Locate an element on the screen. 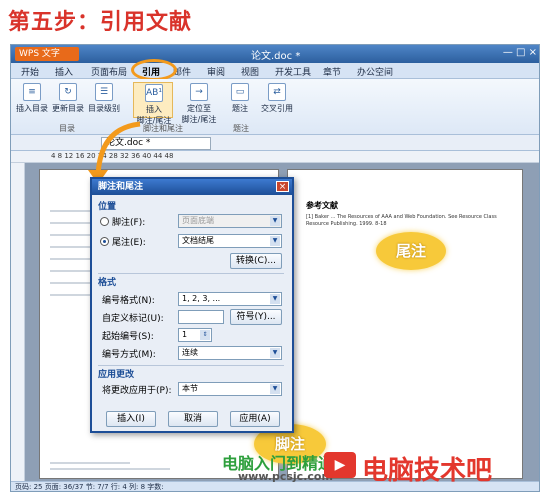  references-highlight-circle is located at coordinates (154, 70).